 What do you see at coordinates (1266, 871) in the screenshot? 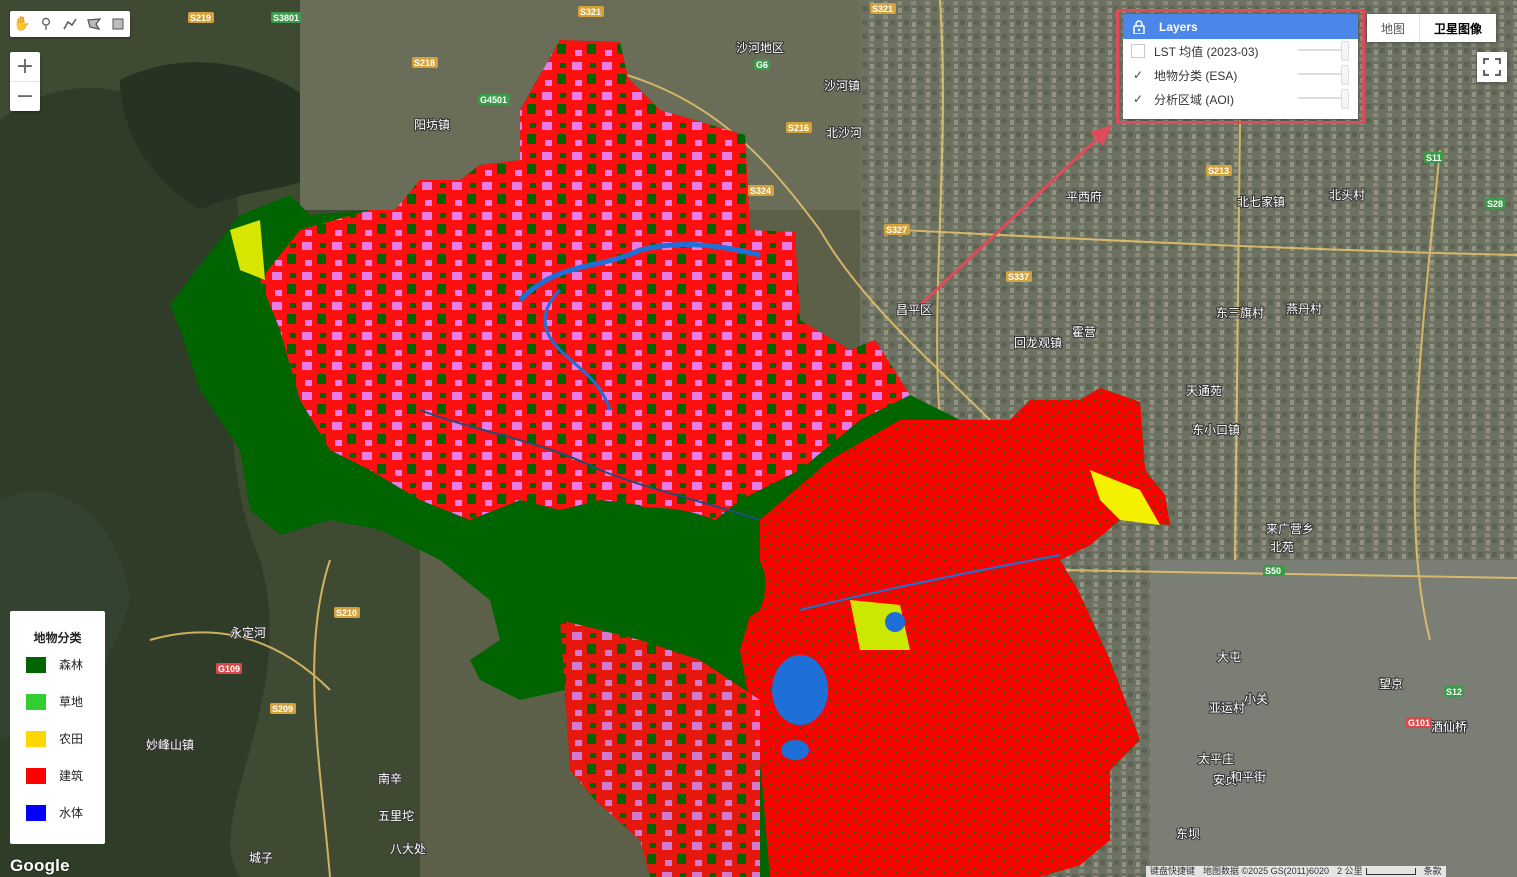
I see `map-data-attribution: 地图数据 ©2025 GS(2011)6020` at bounding box center [1266, 871].